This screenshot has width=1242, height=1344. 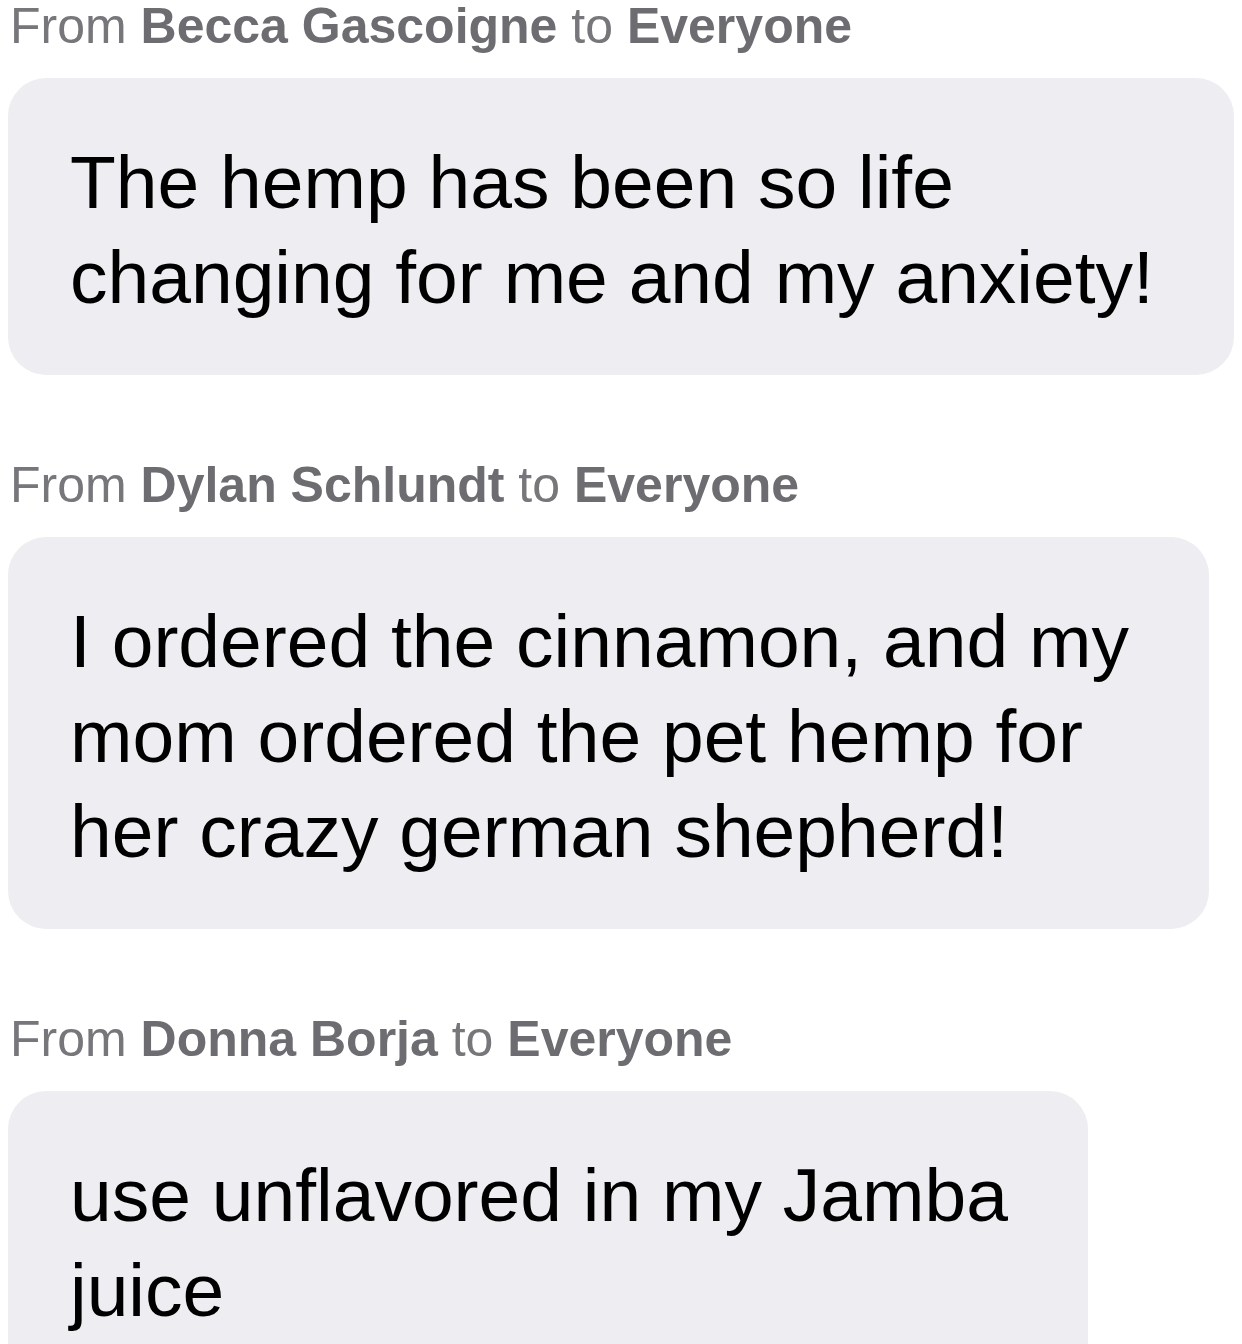 I want to click on message-sender-line: From Becca Gascoigne to Everyone, so click(x=431, y=26).